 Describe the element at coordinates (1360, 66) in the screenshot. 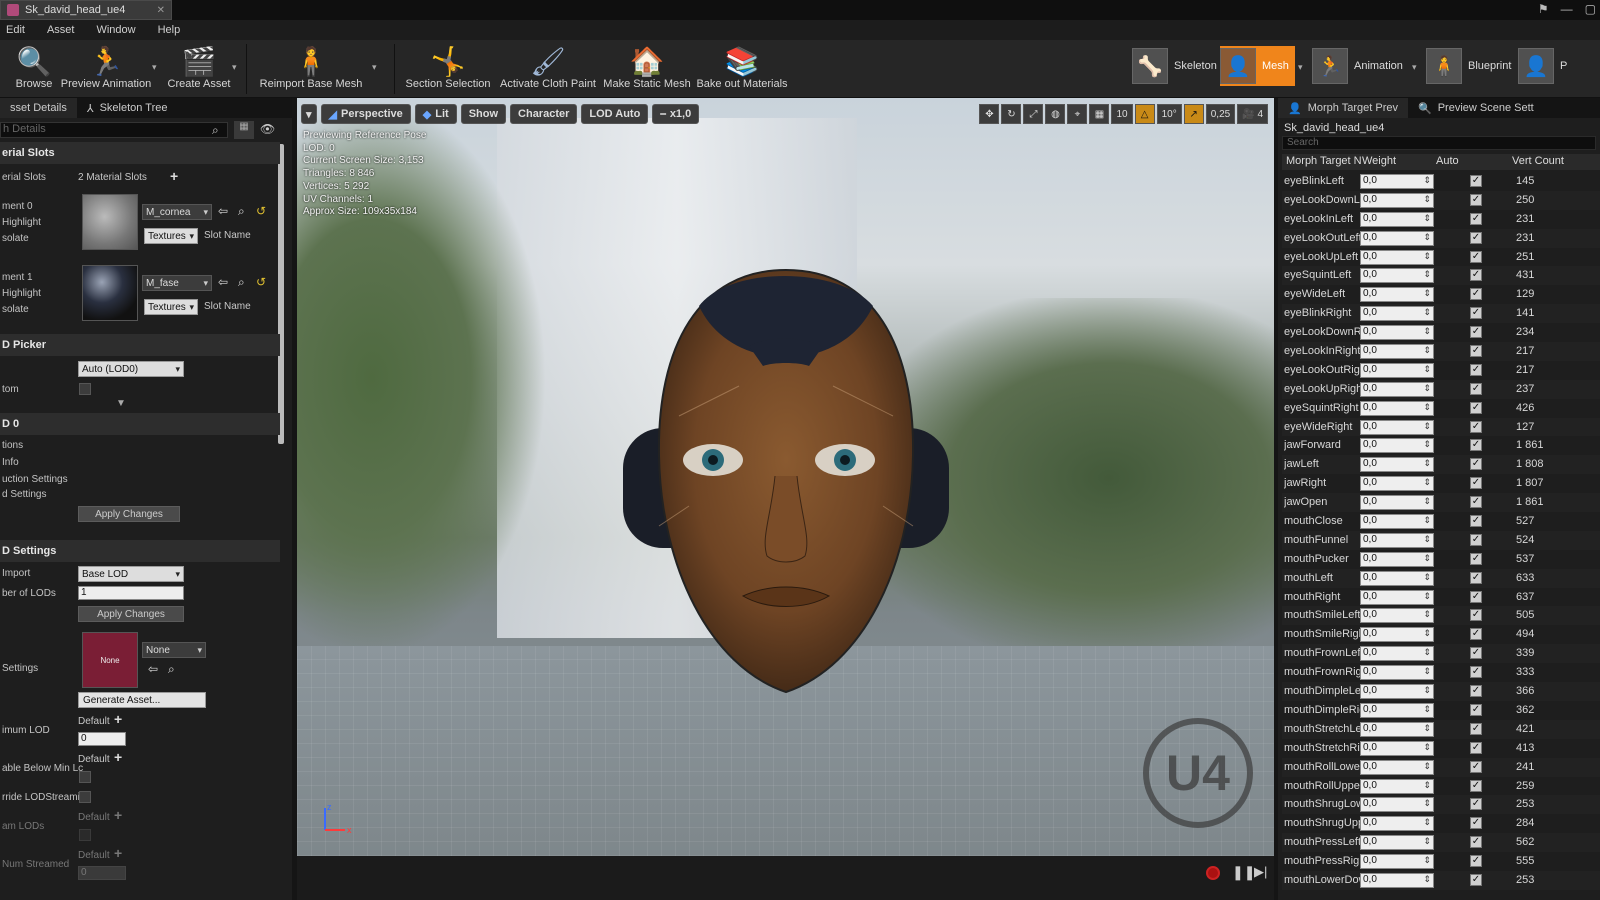

I see `mode-animation: 🏃 Animation` at that location.